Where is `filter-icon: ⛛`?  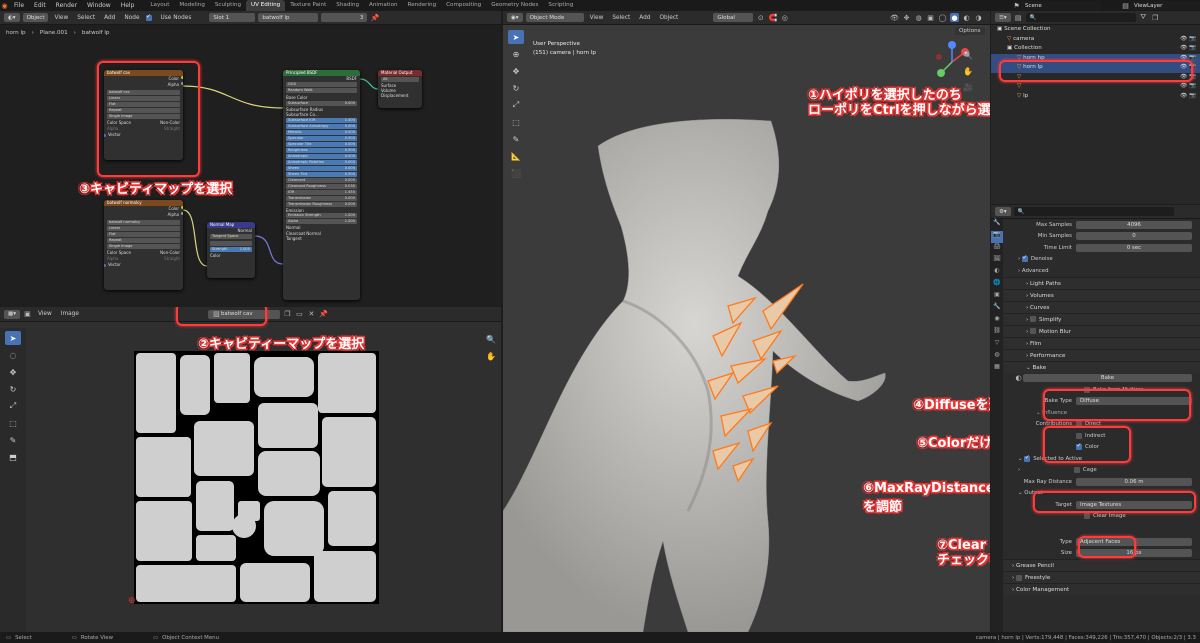
filter-icon: ⛛ is located at coordinates (1143, 17).